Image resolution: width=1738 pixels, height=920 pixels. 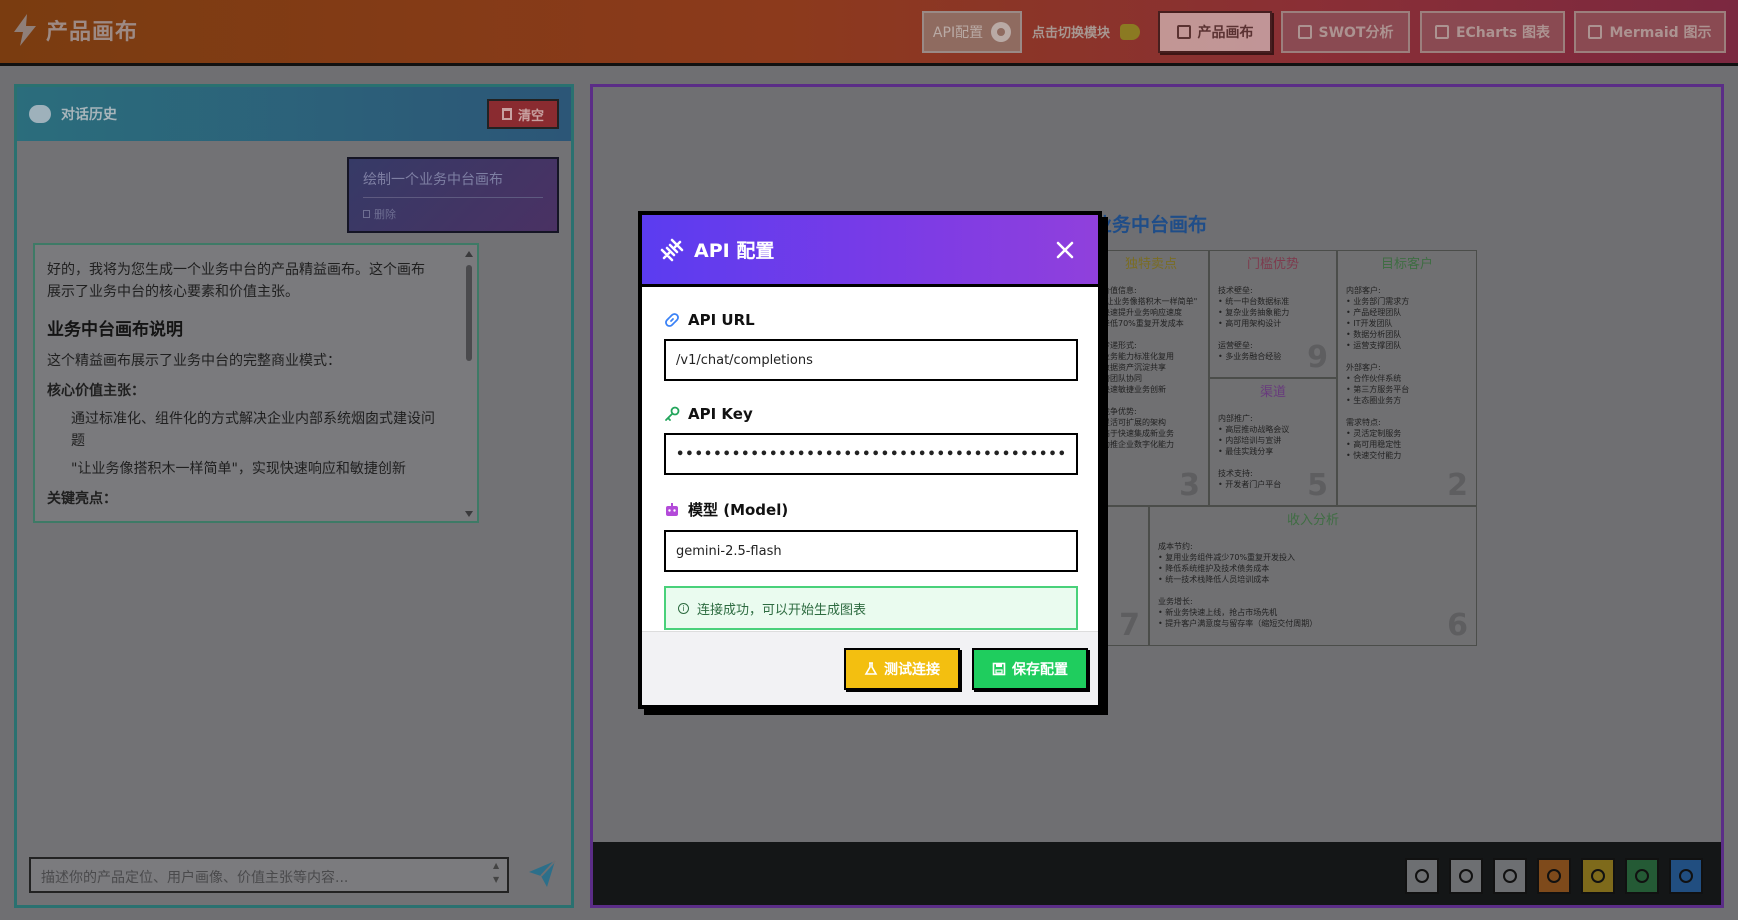 I want to click on clear-history-button: 清空, so click(x=523, y=114).